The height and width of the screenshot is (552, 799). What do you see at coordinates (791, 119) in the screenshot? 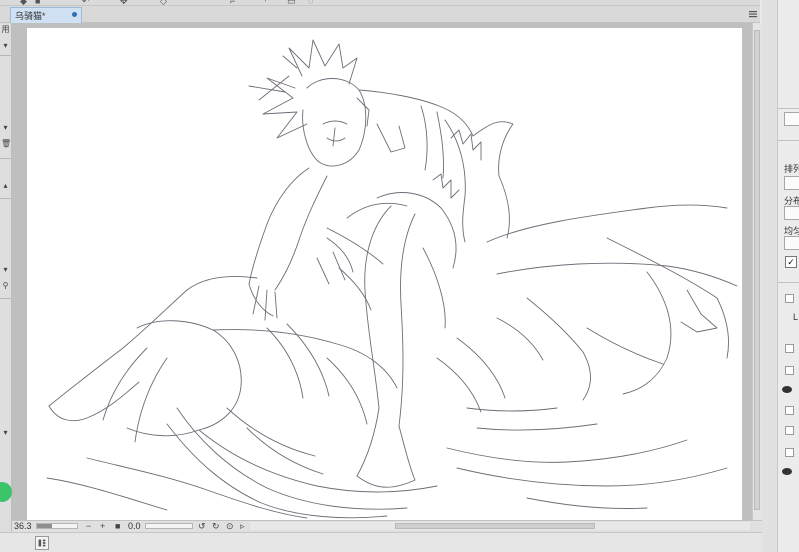
I see `panel-button` at bounding box center [791, 119].